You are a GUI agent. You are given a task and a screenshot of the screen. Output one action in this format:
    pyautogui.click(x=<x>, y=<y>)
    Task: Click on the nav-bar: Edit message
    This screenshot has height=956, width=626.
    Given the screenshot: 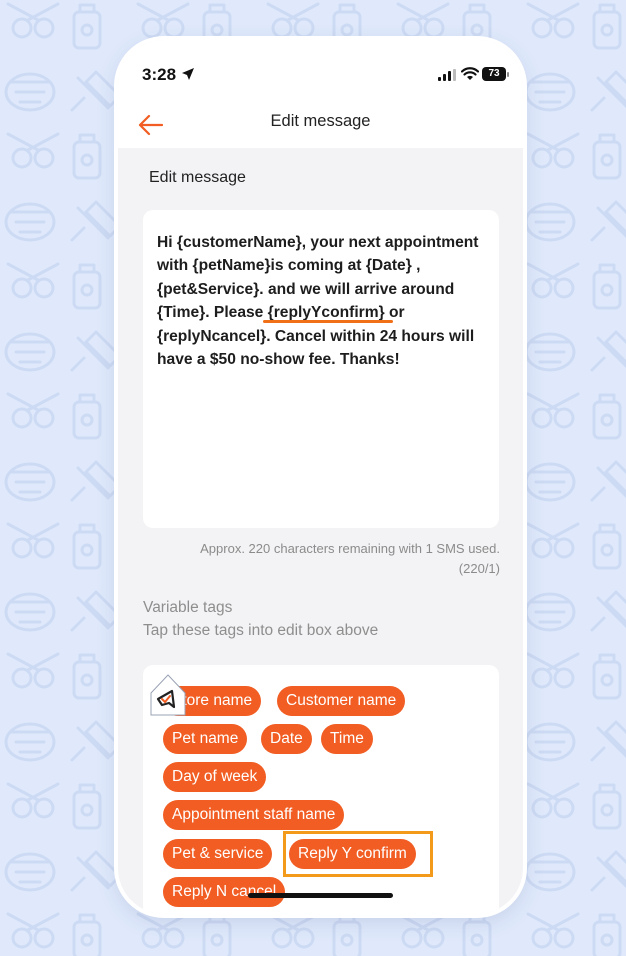 What is the action you would take?
    pyautogui.click(x=320, y=125)
    